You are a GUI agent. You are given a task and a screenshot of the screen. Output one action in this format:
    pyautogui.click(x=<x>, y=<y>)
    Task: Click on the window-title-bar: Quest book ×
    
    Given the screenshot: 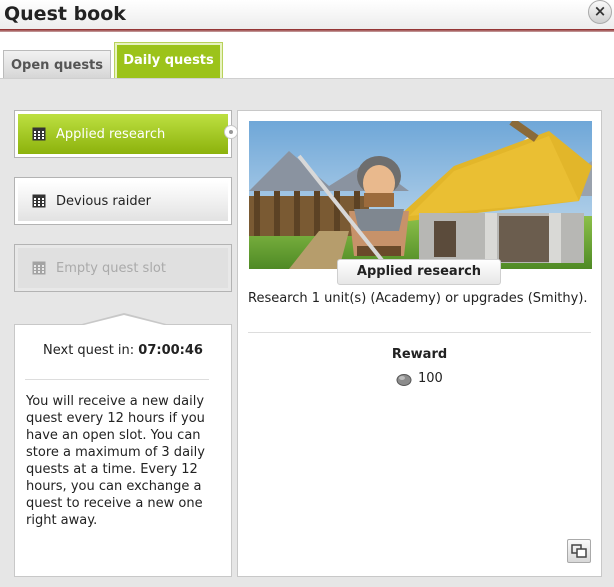 What is the action you would take?
    pyautogui.click(x=307, y=15)
    